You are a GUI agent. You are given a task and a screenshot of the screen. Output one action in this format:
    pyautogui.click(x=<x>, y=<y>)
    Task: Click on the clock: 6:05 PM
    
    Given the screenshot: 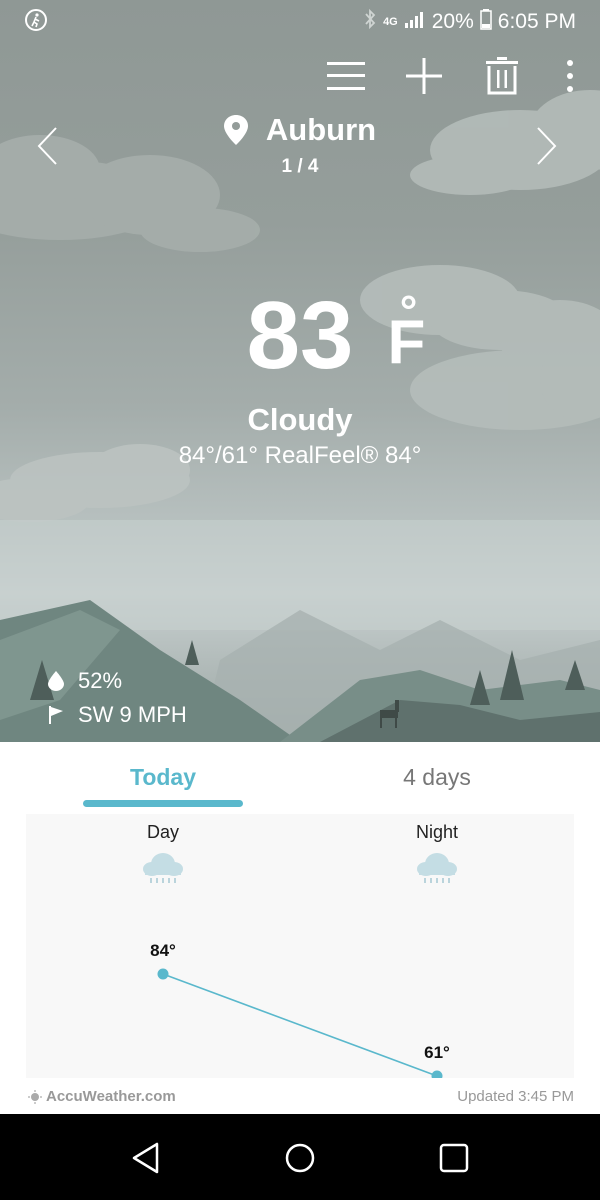 What is the action you would take?
    pyautogui.click(x=536, y=21)
    